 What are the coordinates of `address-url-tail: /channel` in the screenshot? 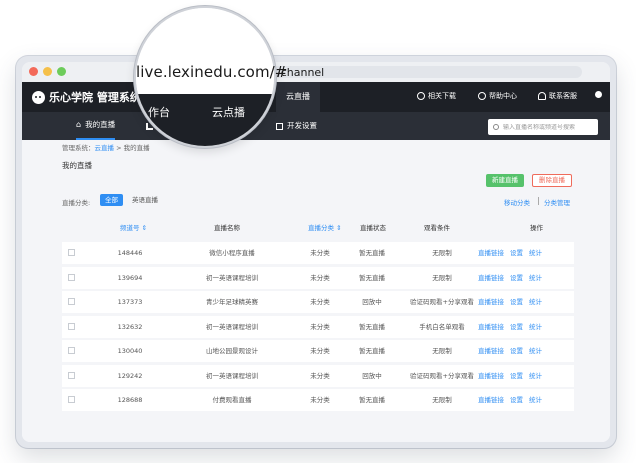 It's located at (300, 72).